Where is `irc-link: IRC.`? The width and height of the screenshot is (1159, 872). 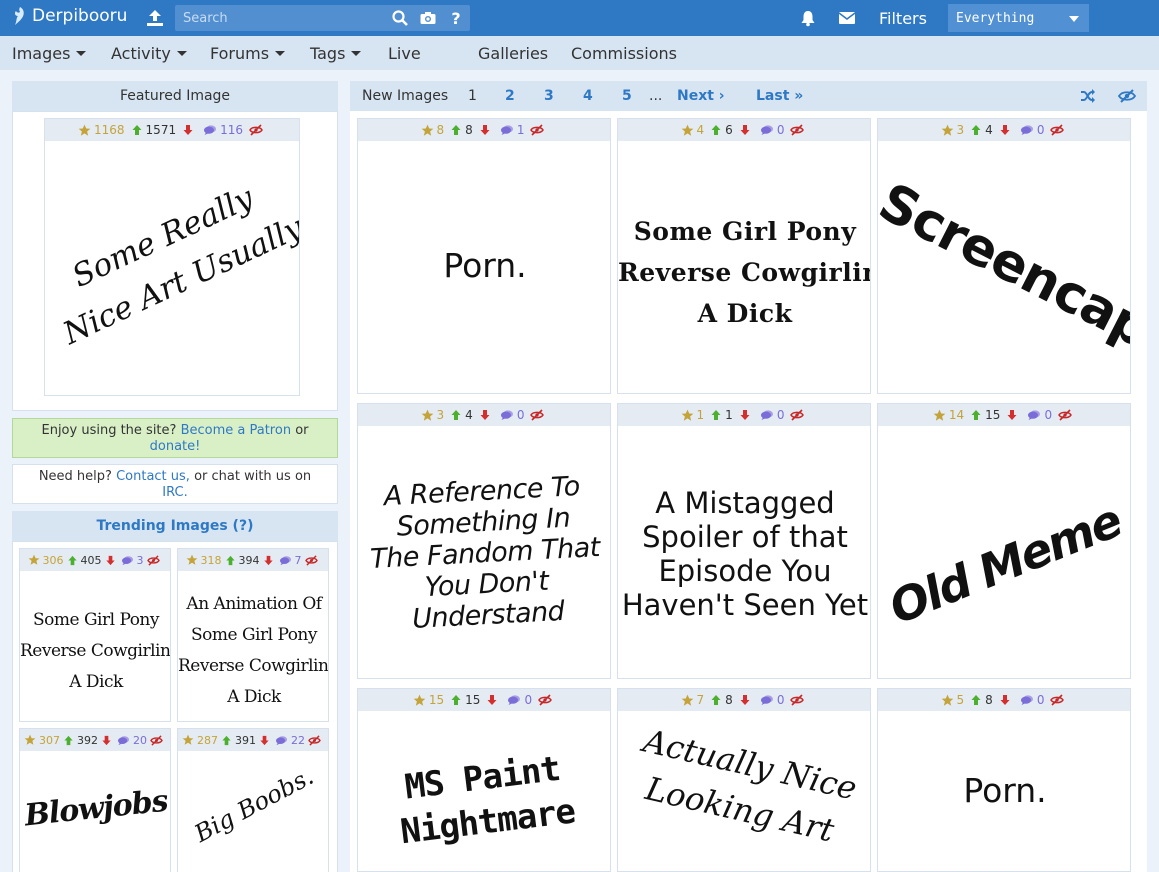 irc-link: IRC. is located at coordinates (174, 492).